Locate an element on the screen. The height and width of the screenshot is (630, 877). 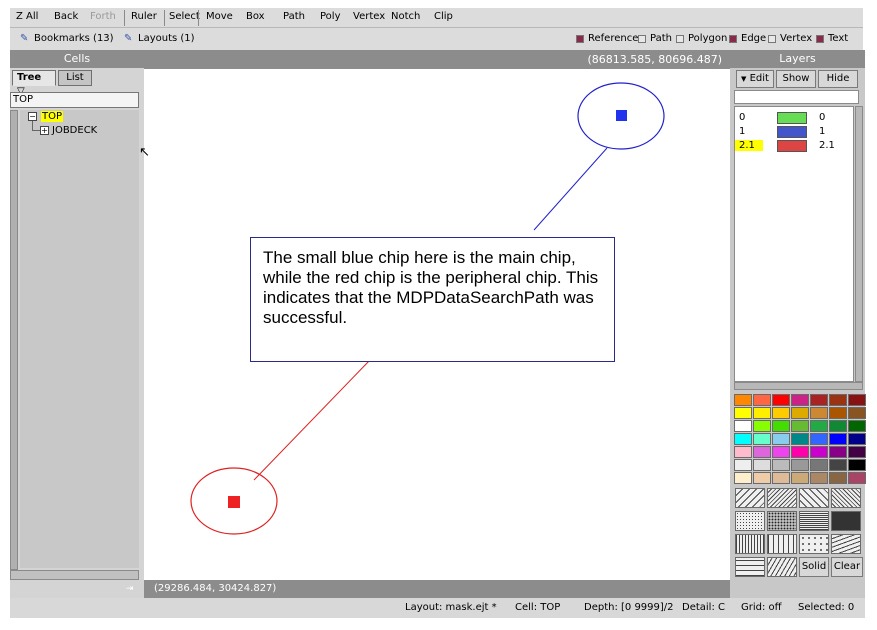
collapse-icon: − is located at coordinates (32, 116).